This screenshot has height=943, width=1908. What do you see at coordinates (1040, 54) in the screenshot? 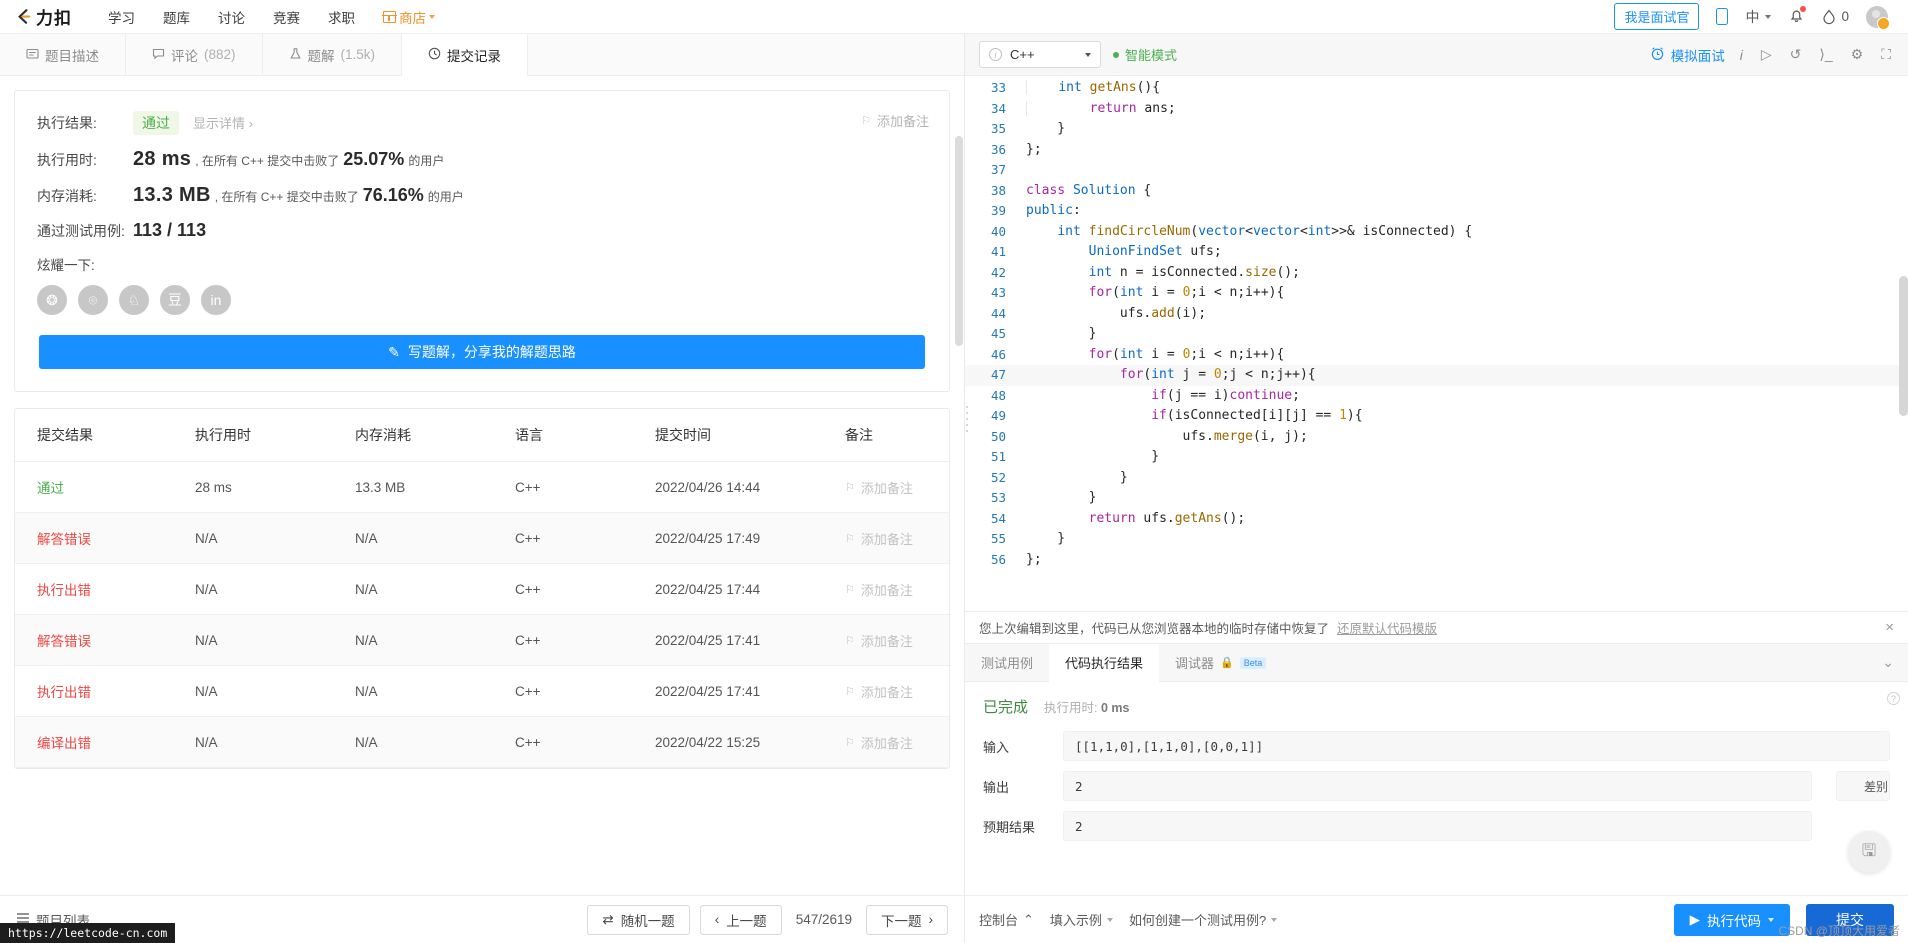
I see `language-select: i C++` at bounding box center [1040, 54].